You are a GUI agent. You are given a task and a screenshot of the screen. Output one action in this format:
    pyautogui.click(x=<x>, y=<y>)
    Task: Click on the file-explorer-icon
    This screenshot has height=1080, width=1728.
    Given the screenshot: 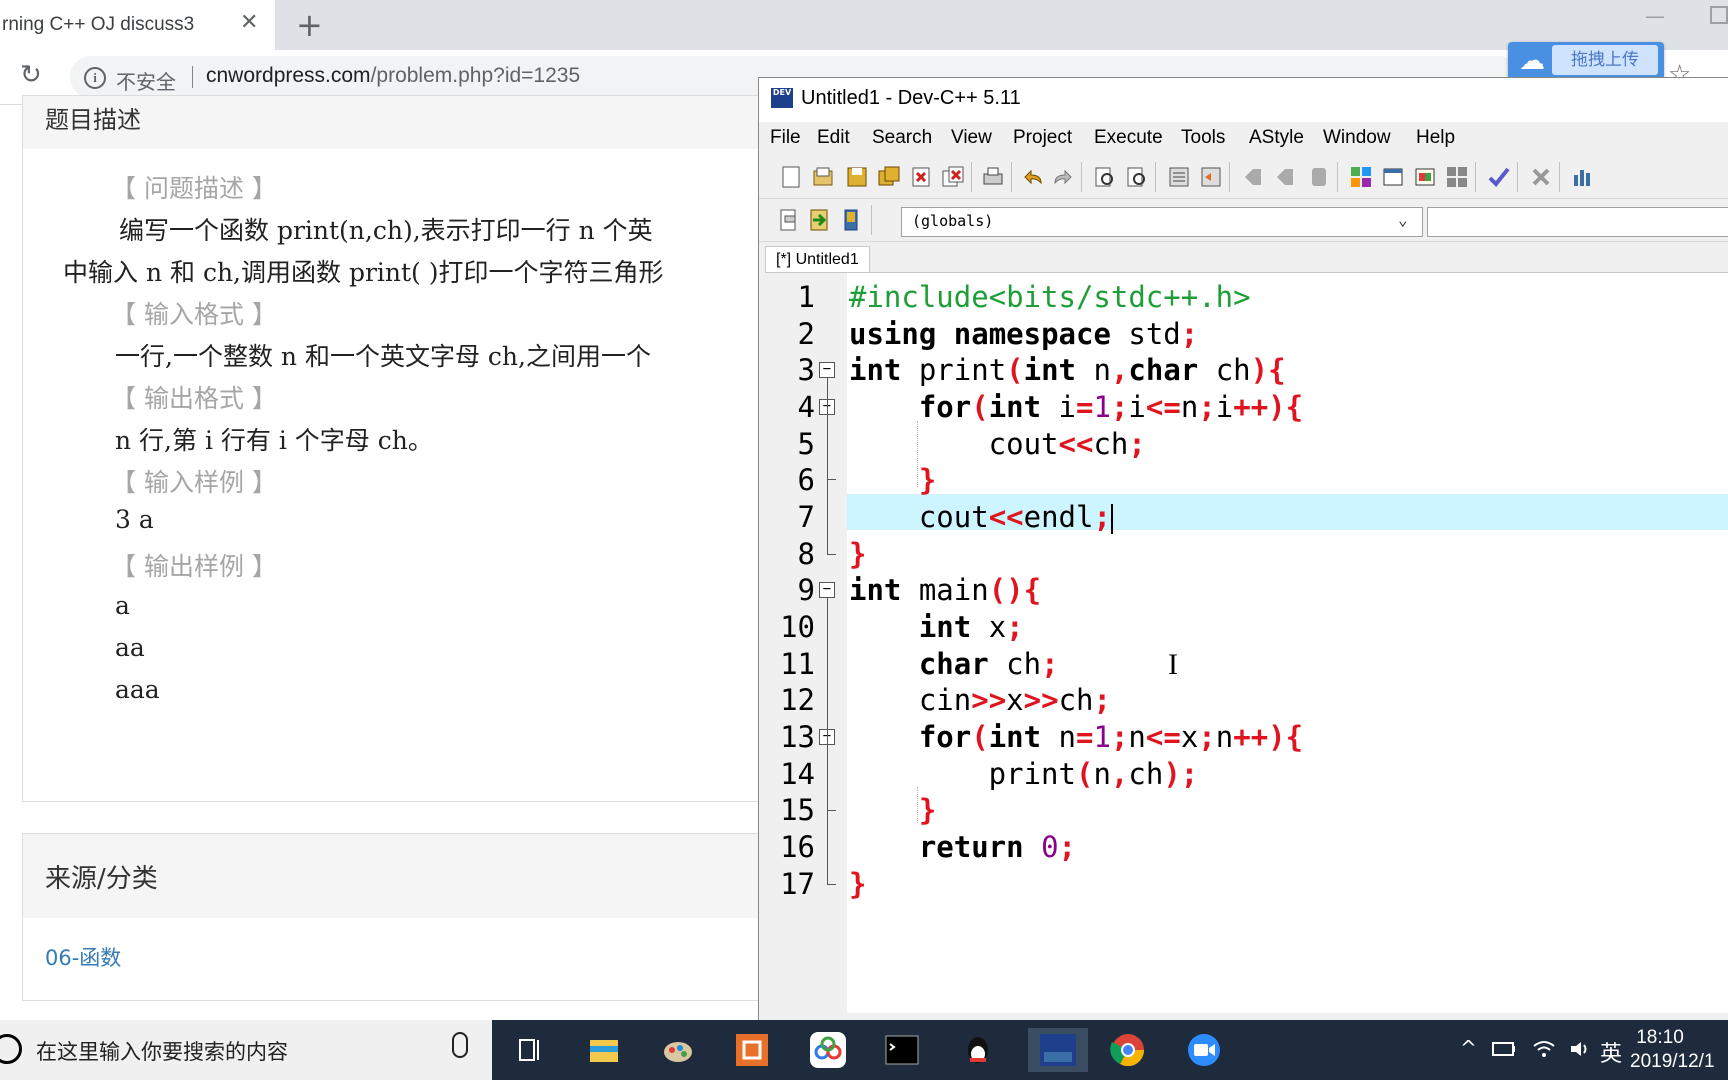 What is the action you would take?
    pyautogui.click(x=604, y=1050)
    